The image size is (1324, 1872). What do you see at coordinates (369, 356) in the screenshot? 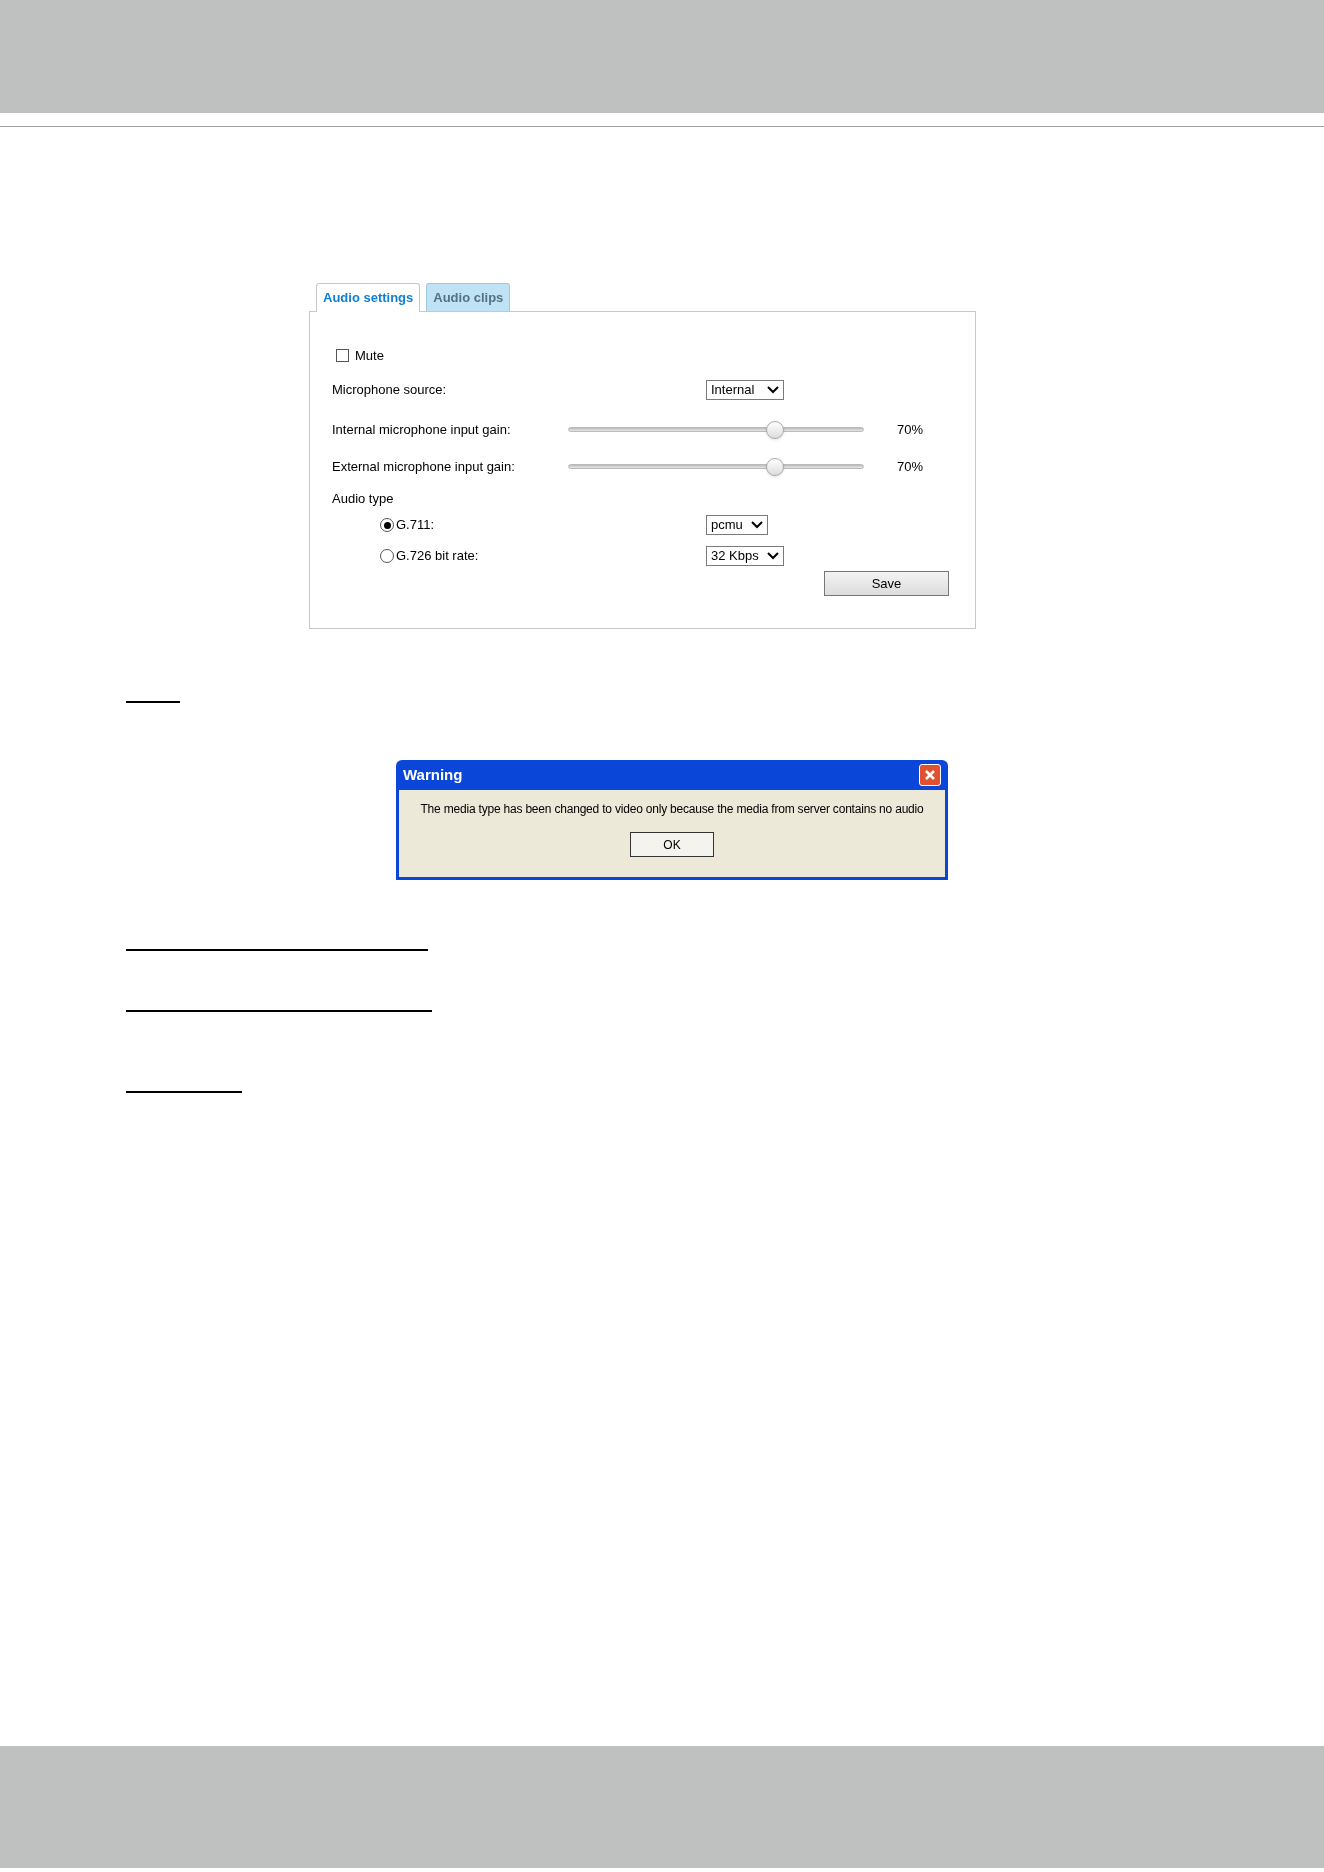
I see `mute-label: Mute` at bounding box center [369, 356].